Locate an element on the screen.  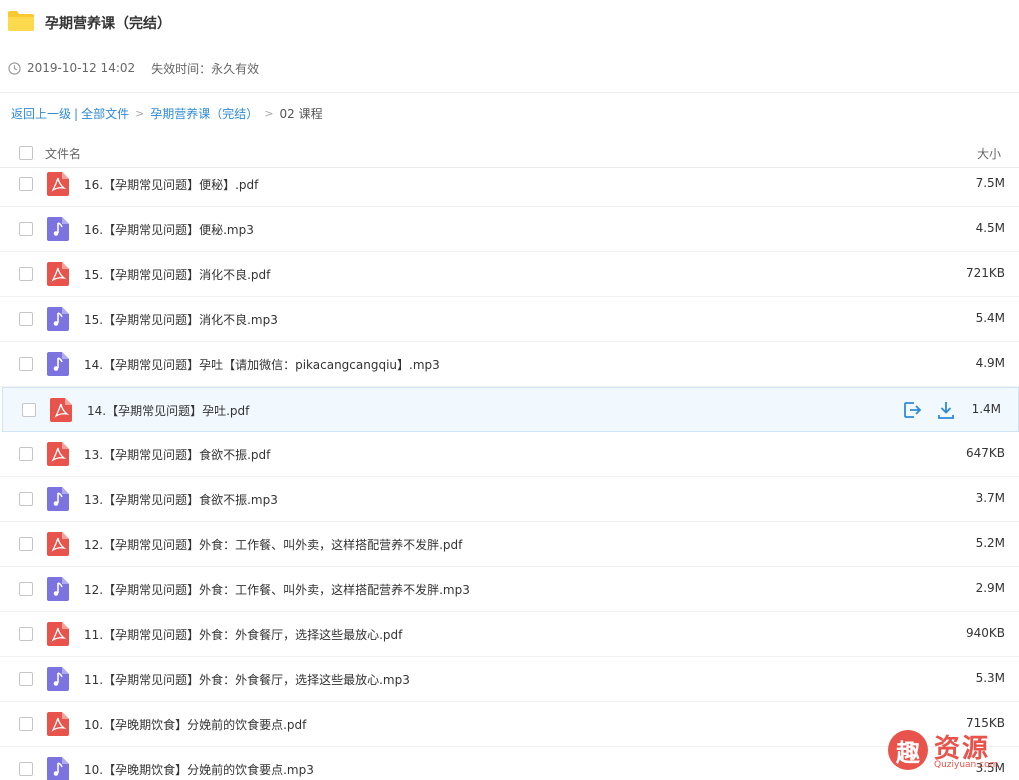
share-meta: 2019-10-12 14:02 失效时间：永久有效 is located at coordinates (133, 68).